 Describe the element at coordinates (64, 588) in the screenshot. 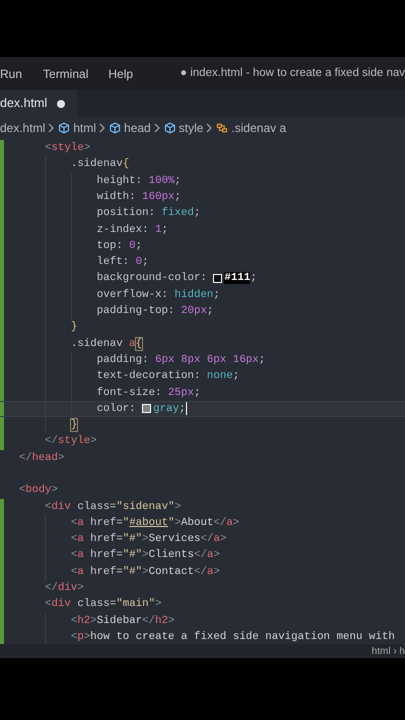

I see `code-text: </div>` at that location.